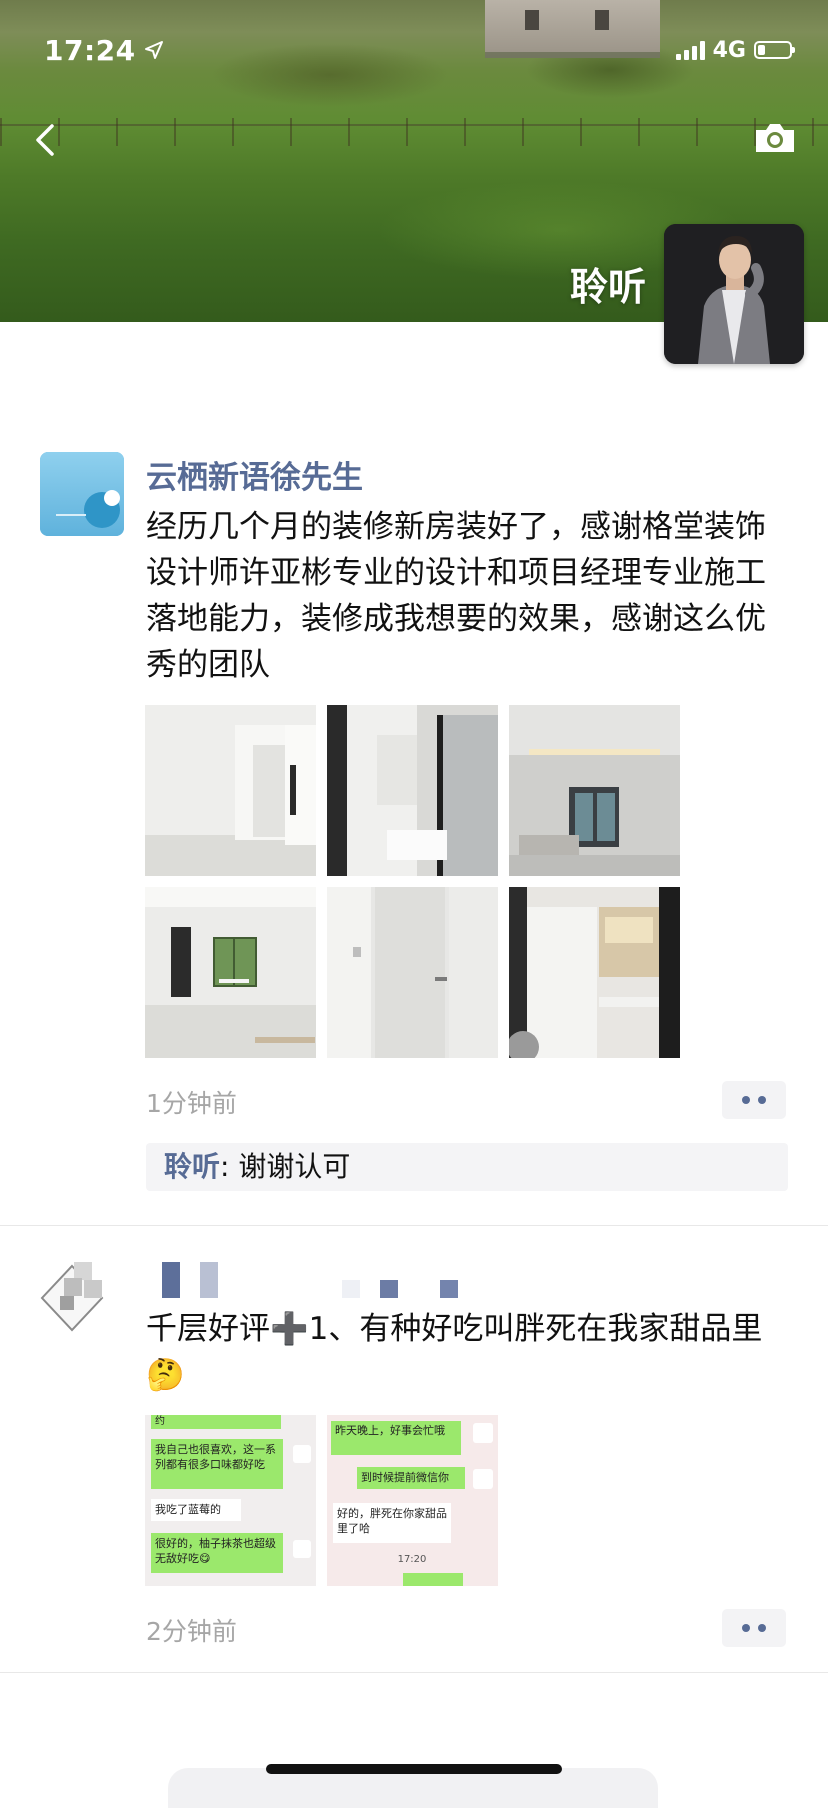 The width and height of the screenshot is (828, 1808). I want to click on bottom-bar, so click(413, 1788).